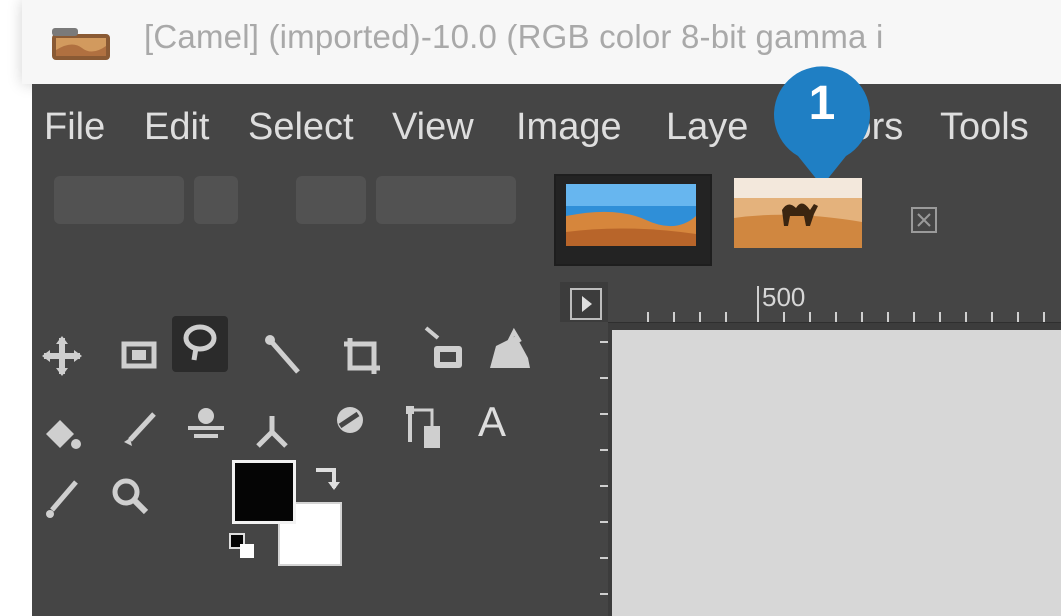 Image resolution: width=1061 pixels, height=616 pixels. I want to click on vertical-ruler, so click(584, 469).